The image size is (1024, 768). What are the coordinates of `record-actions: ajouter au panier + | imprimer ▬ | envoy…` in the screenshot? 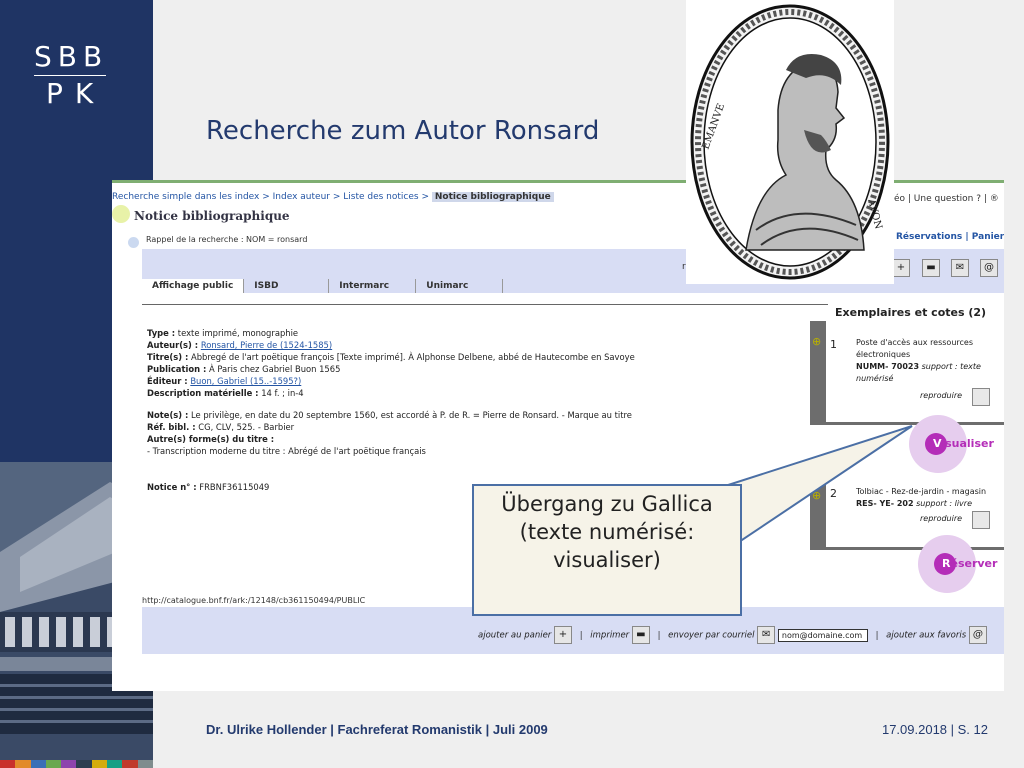 It's located at (732, 635).